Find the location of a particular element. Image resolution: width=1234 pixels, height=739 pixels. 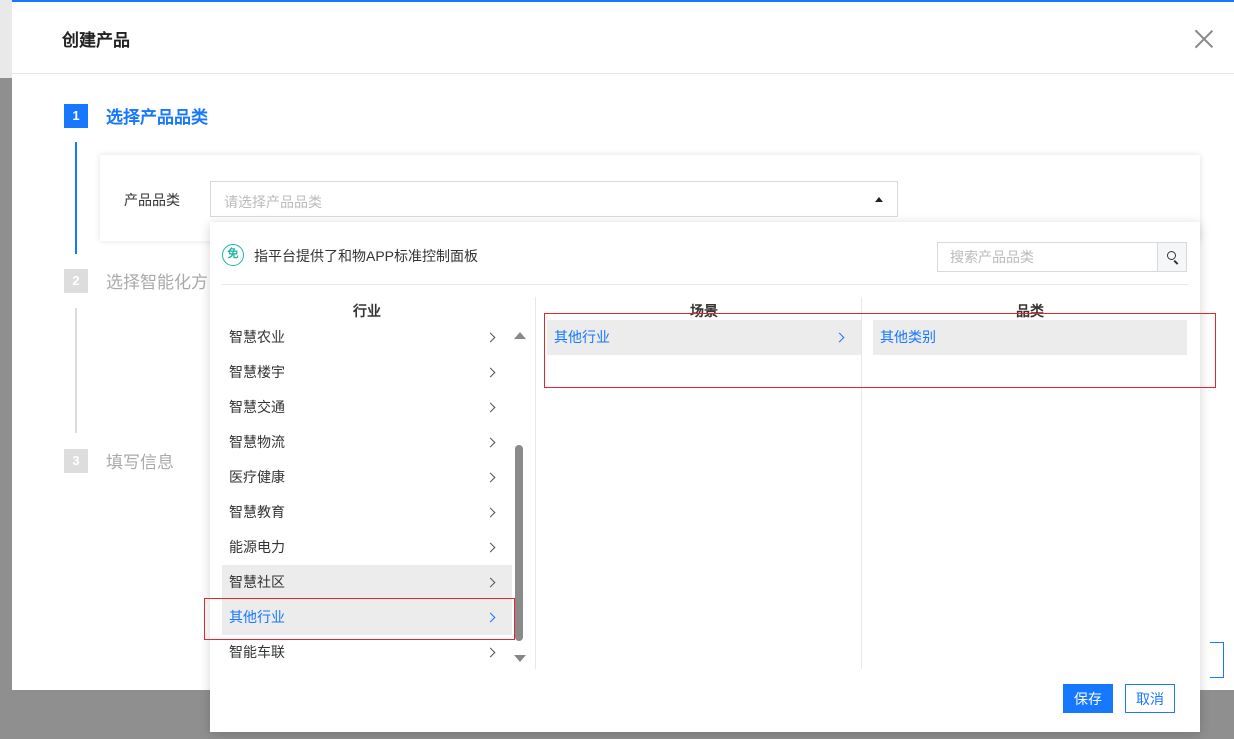

panel-notice: 指平台提供了和物APP标准控制面板 is located at coordinates (366, 256).